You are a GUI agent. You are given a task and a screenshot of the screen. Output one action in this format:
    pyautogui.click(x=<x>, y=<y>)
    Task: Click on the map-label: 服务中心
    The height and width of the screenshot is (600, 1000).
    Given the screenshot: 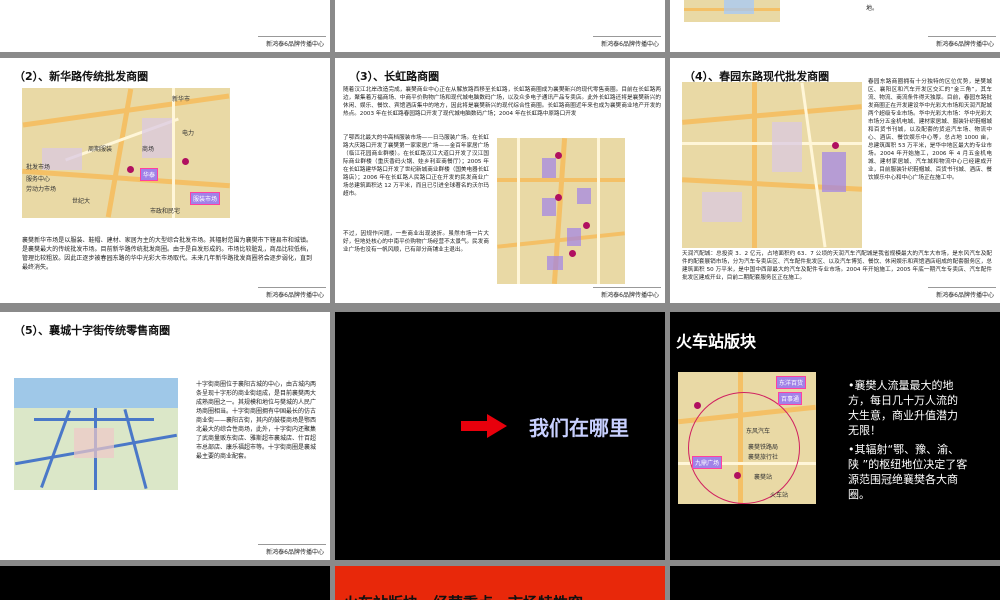 What is the action you would take?
    pyautogui.click(x=38, y=179)
    